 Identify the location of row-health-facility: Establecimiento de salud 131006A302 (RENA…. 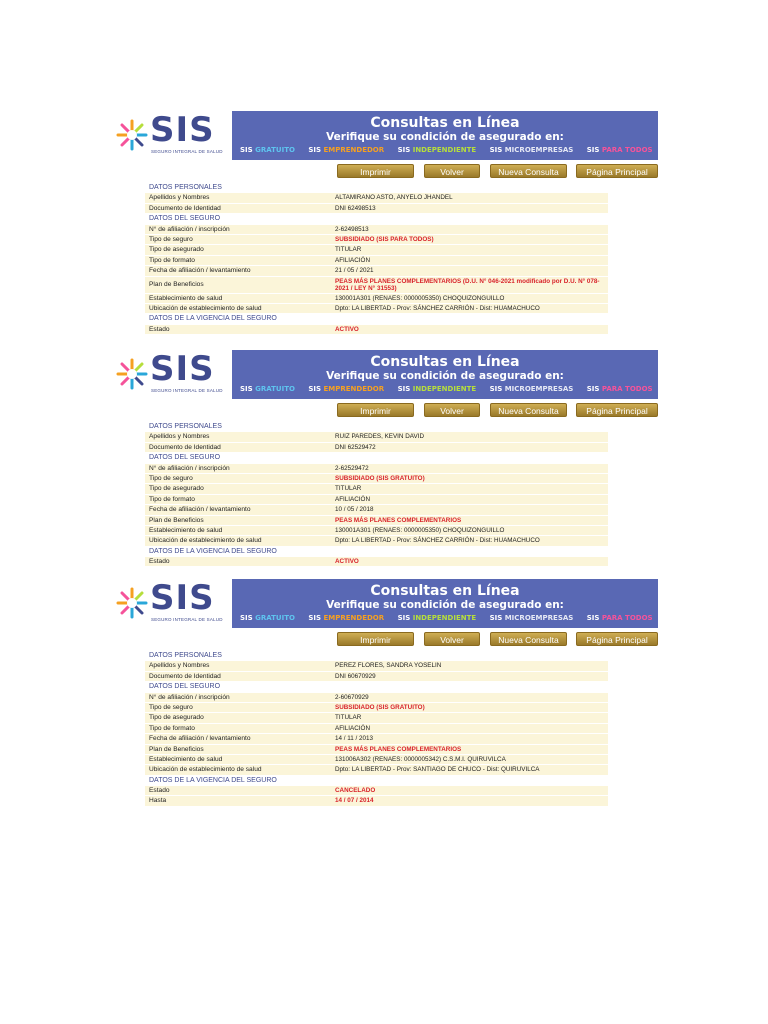
(376, 760).